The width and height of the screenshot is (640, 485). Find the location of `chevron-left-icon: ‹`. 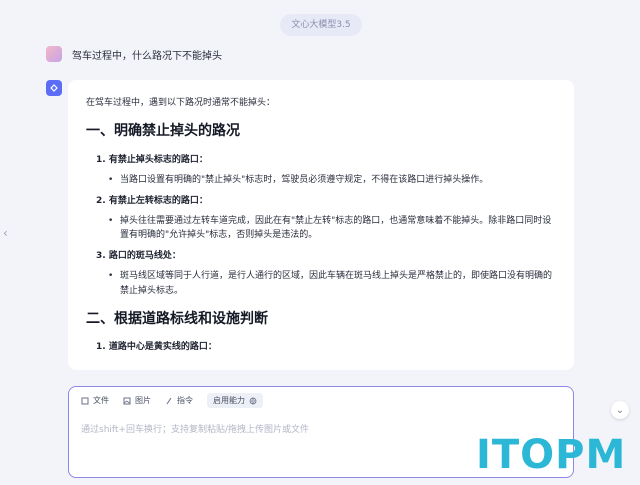

chevron-left-icon: ‹ is located at coordinates (5, 233).